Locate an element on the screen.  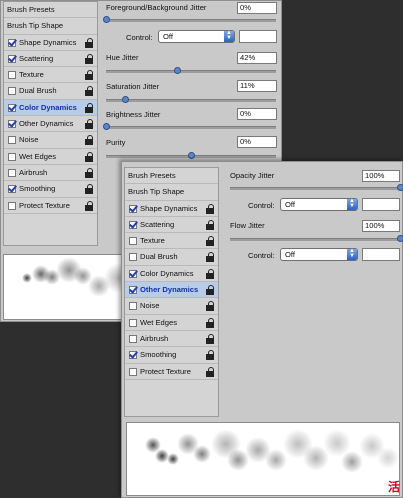
opacity-control-select: Off ▲ ▼ is located at coordinates (319, 204).